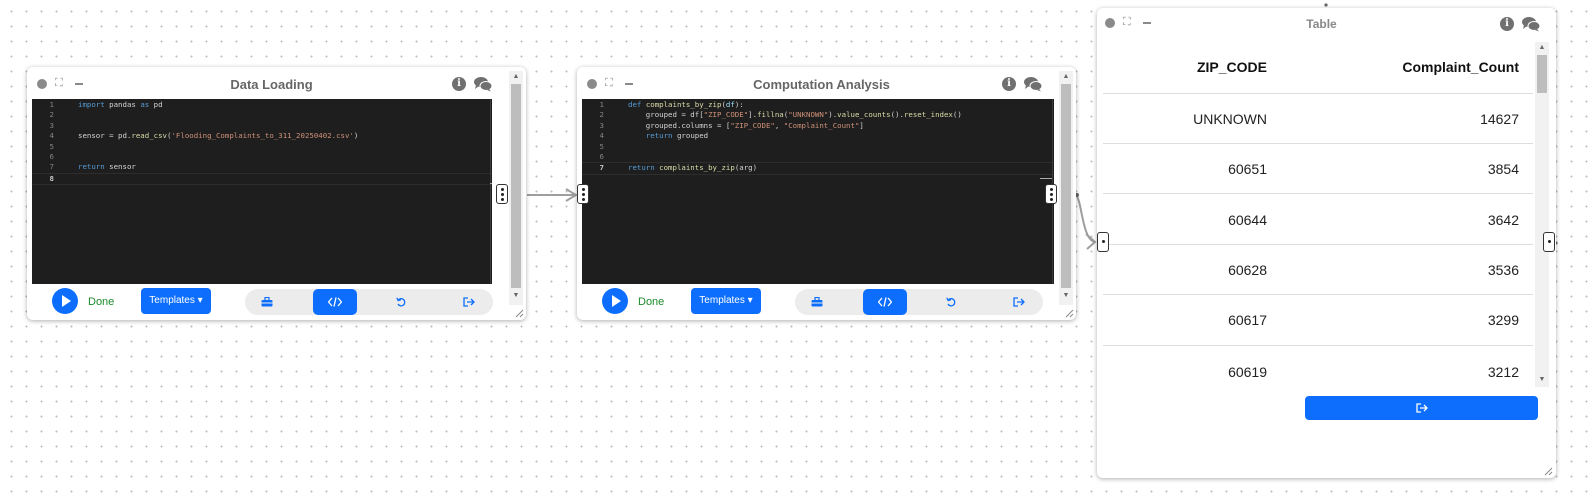 The height and width of the screenshot is (502, 1591). What do you see at coordinates (1460, 67) in the screenshot?
I see `column-header-count: Complaint_Count` at bounding box center [1460, 67].